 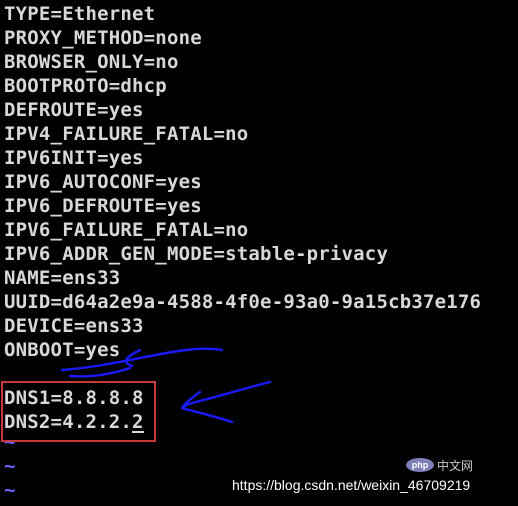 I want to click on config-line-type: TYPE=Ethernet, so click(x=80, y=14).